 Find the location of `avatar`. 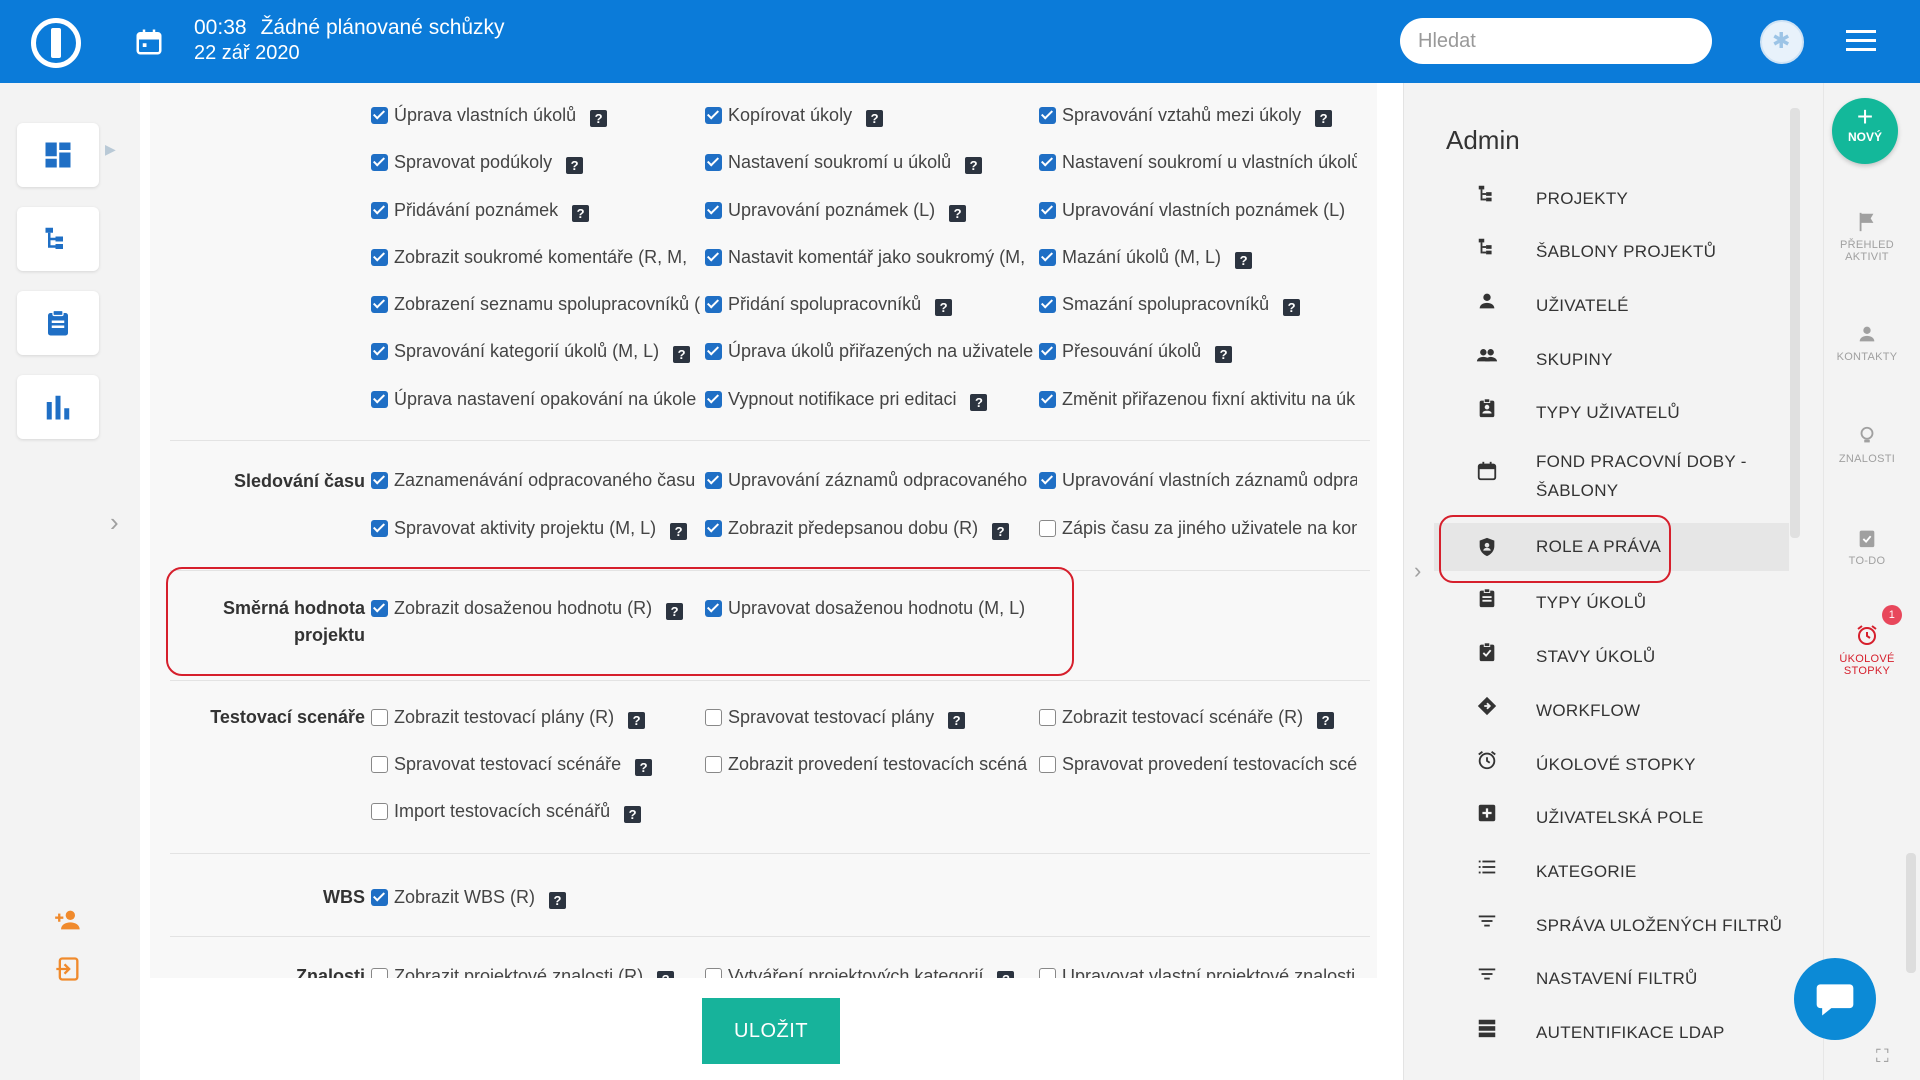

avatar is located at coordinates (1782, 42).